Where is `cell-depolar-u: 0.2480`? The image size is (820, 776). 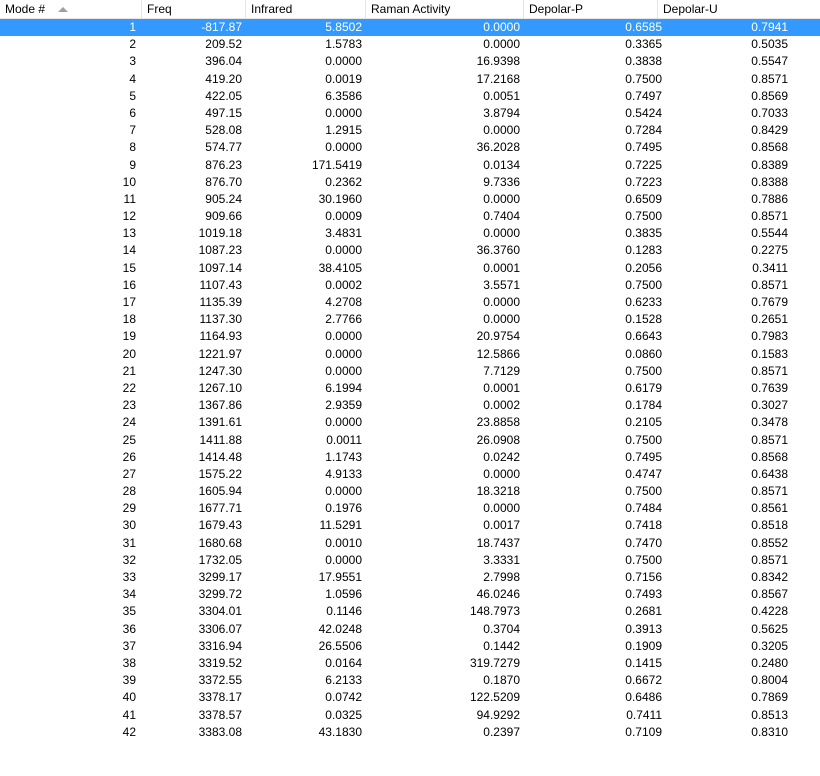 cell-depolar-u: 0.2480 is located at coordinates (769, 662).